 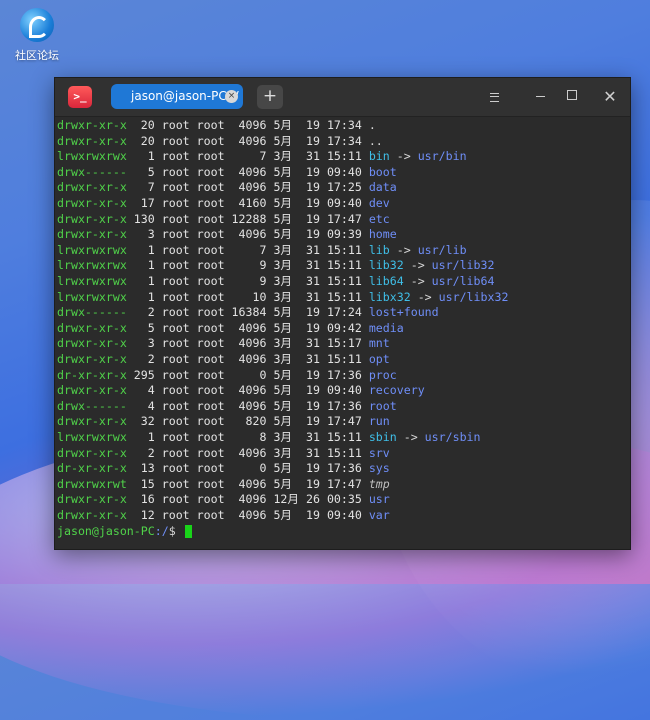 I want to click on file-name: root, so click(x=382, y=405).